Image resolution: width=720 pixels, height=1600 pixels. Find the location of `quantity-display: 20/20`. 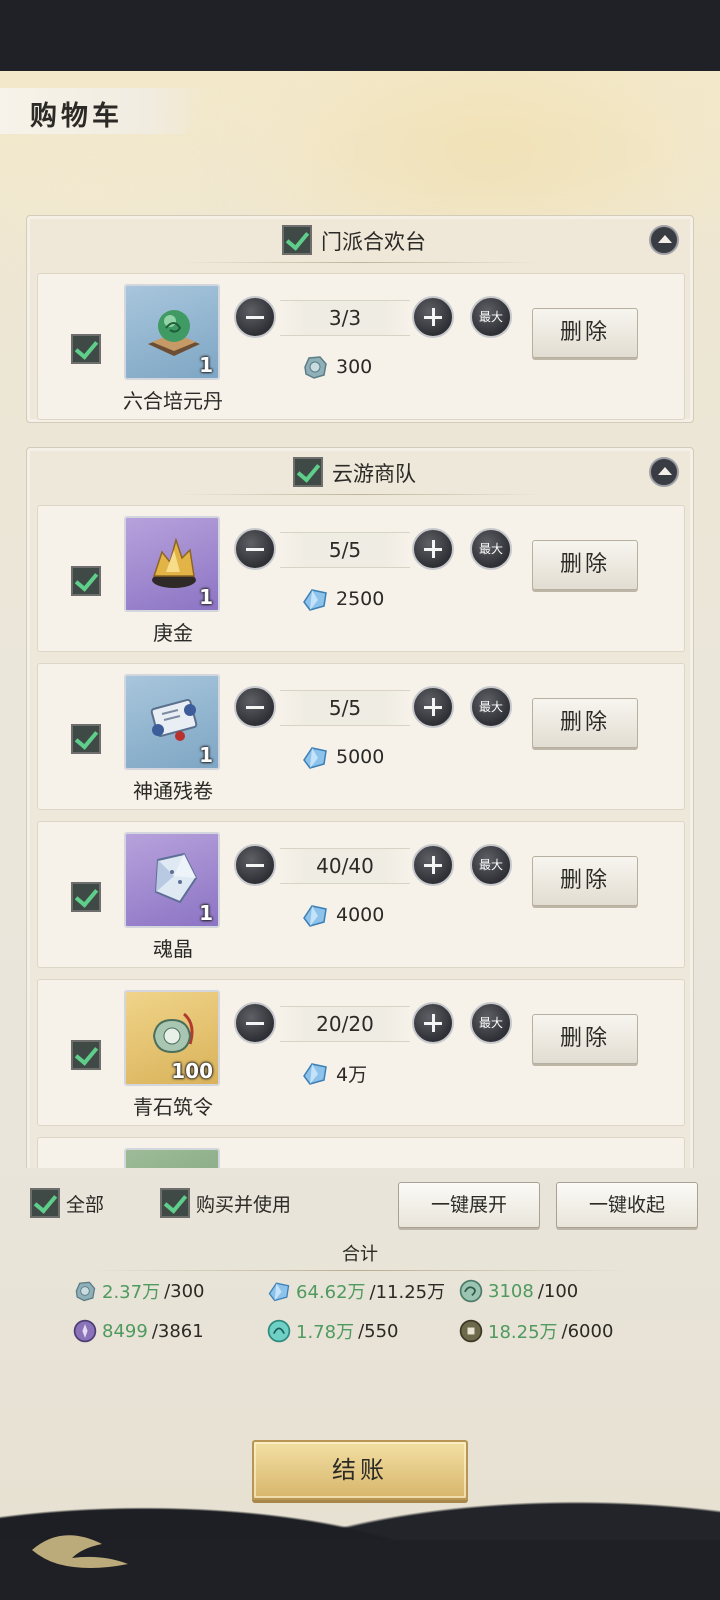

quantity-display: 20/20 is located at coordinates (345, 1024).